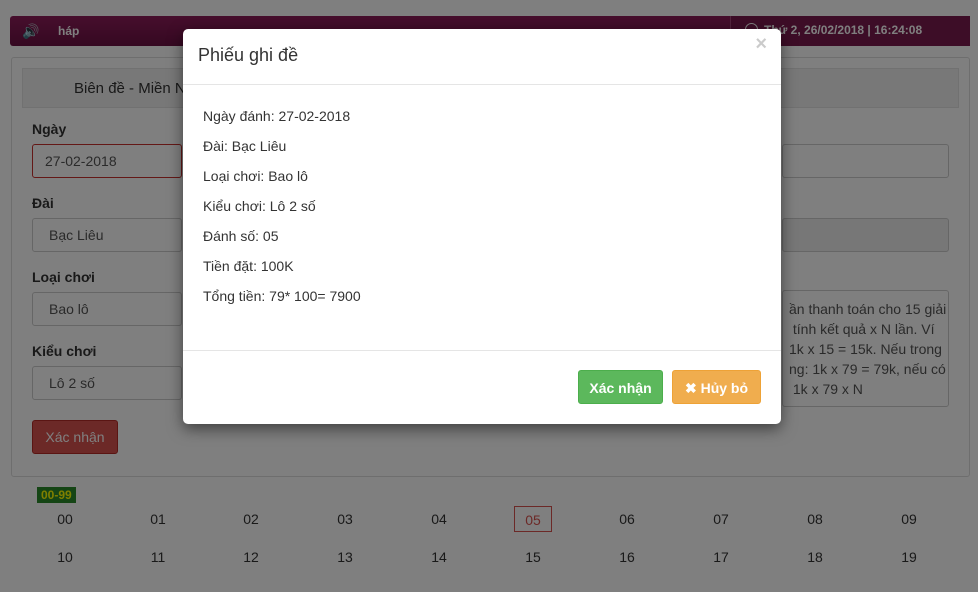 The height and width of the screenshot is (592, 978). Describe the element at coordinates (248, 266) in the screenshot. I see `slip-line-stake: Tiền đặt: 100K` at that location.